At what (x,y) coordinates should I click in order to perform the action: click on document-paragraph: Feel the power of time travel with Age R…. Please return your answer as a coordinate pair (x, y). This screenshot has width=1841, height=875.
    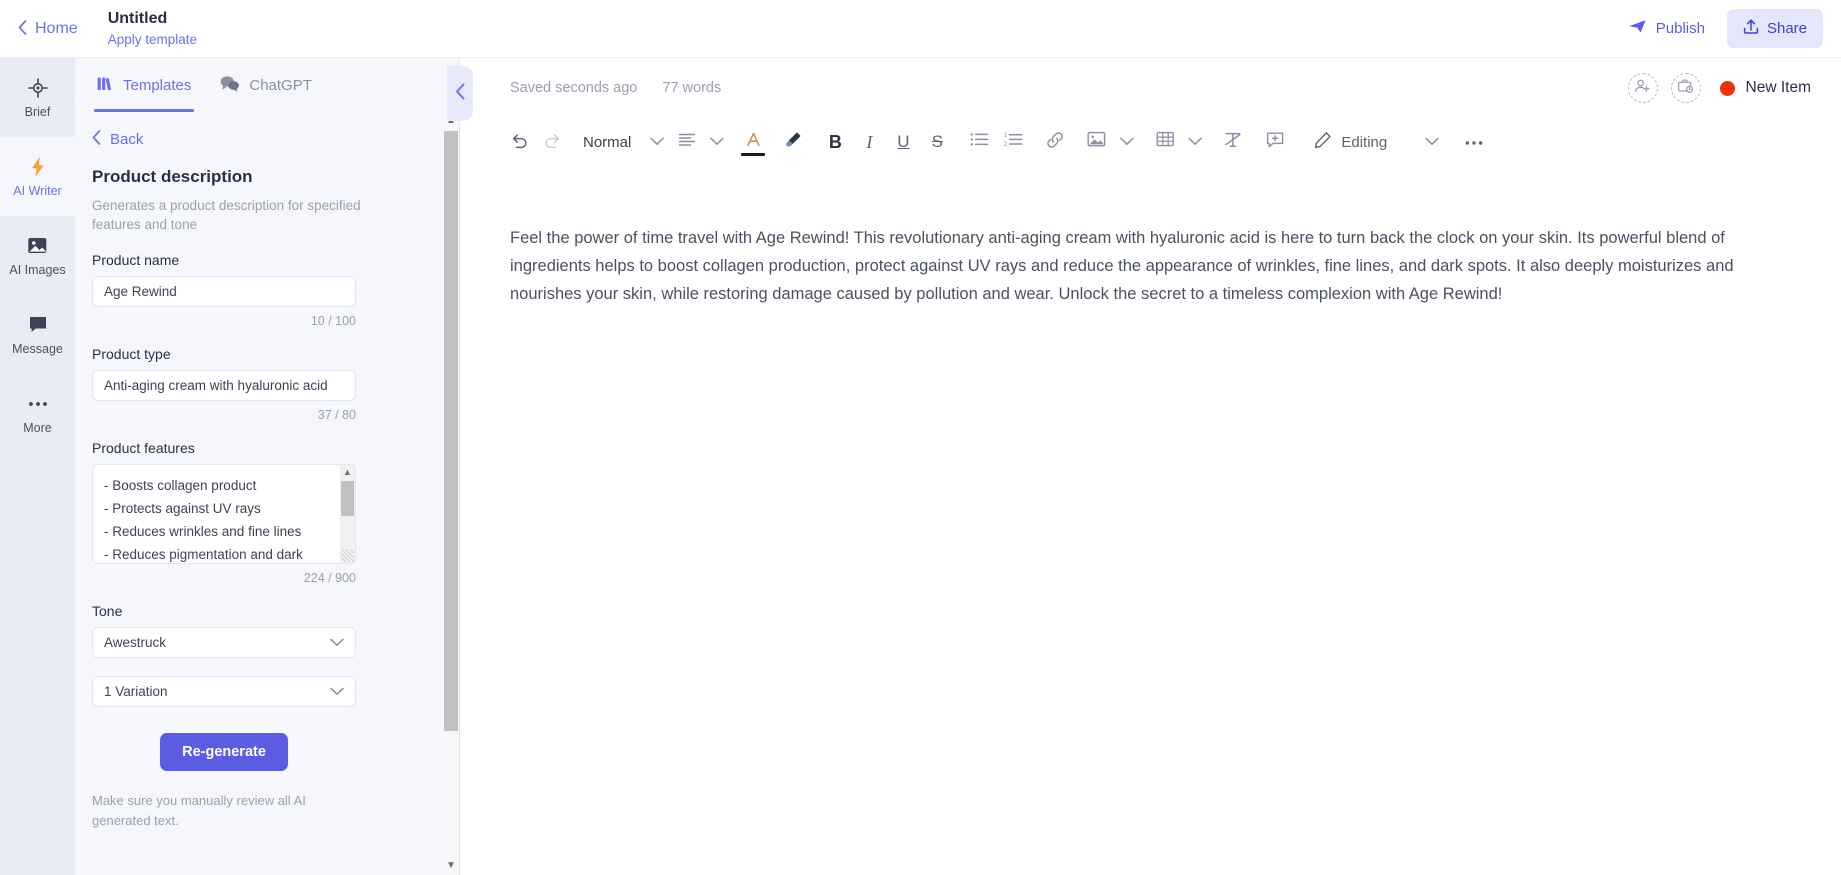
    Looking at the image, I should click on (1155, 266).